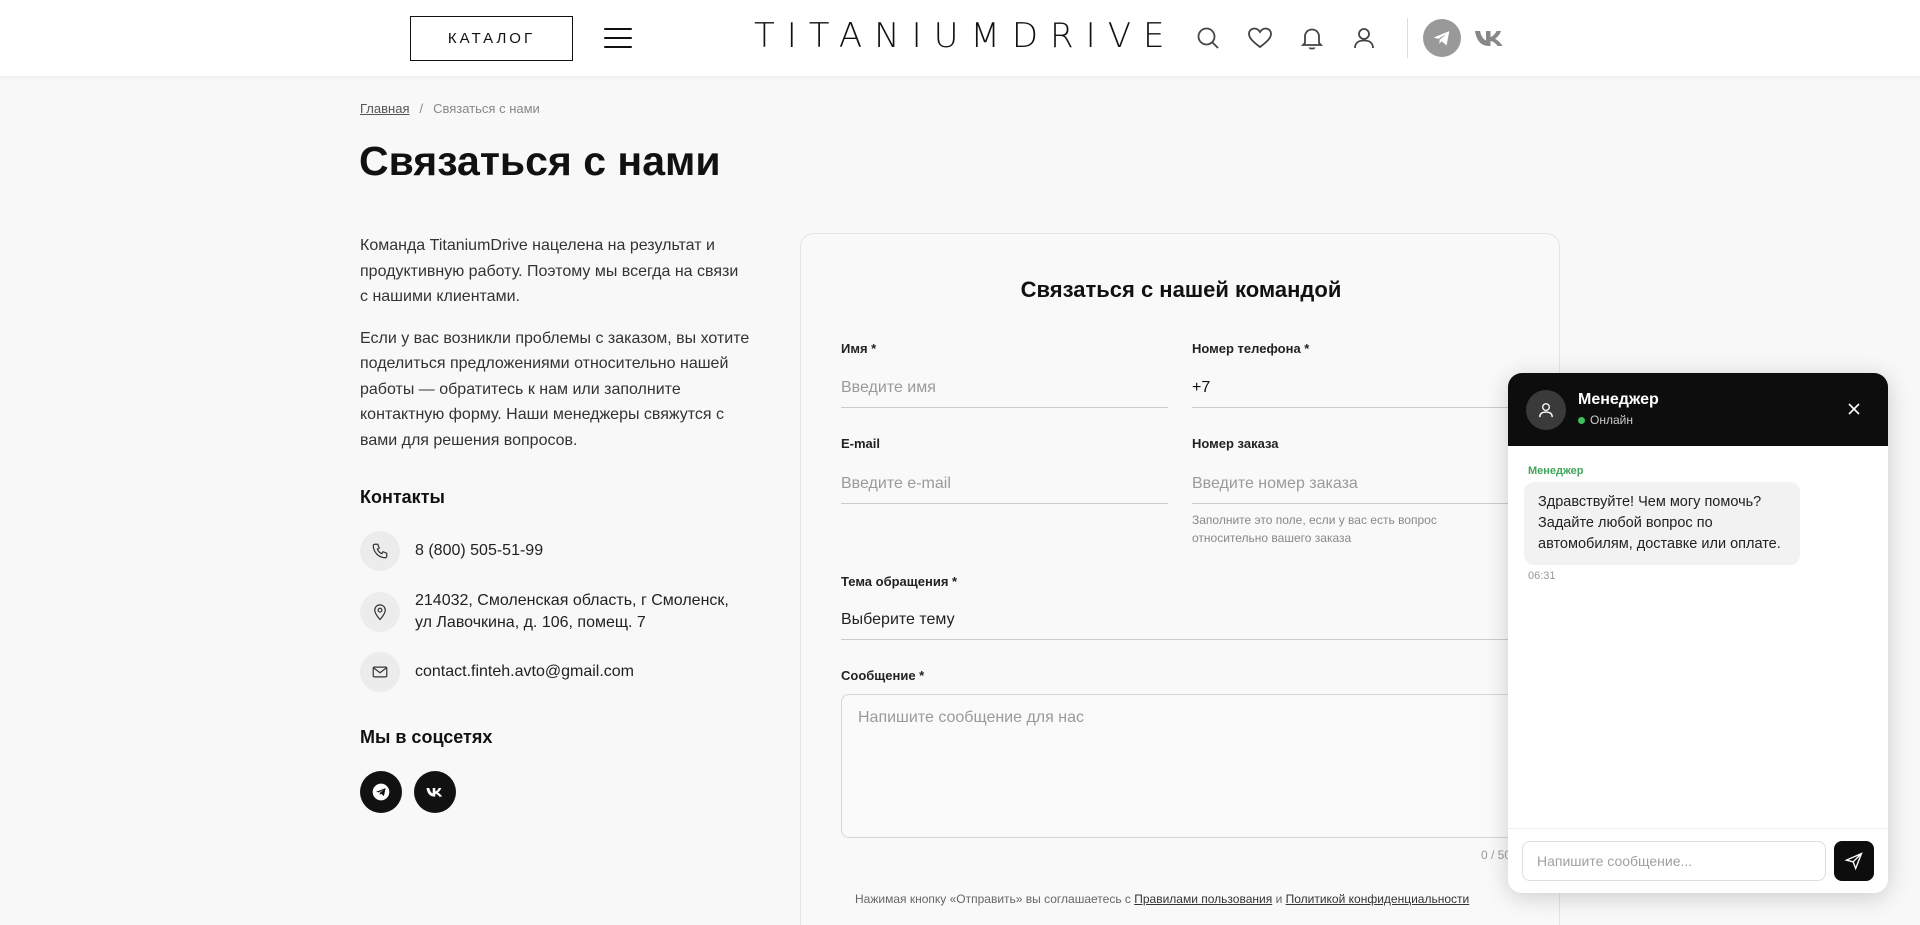 The width and height of the screenshot is (1920, 925). What do you see at coordinates (1208, 38) in the screenshot?
I see `search-icon` at bounding box center [1208, 38].